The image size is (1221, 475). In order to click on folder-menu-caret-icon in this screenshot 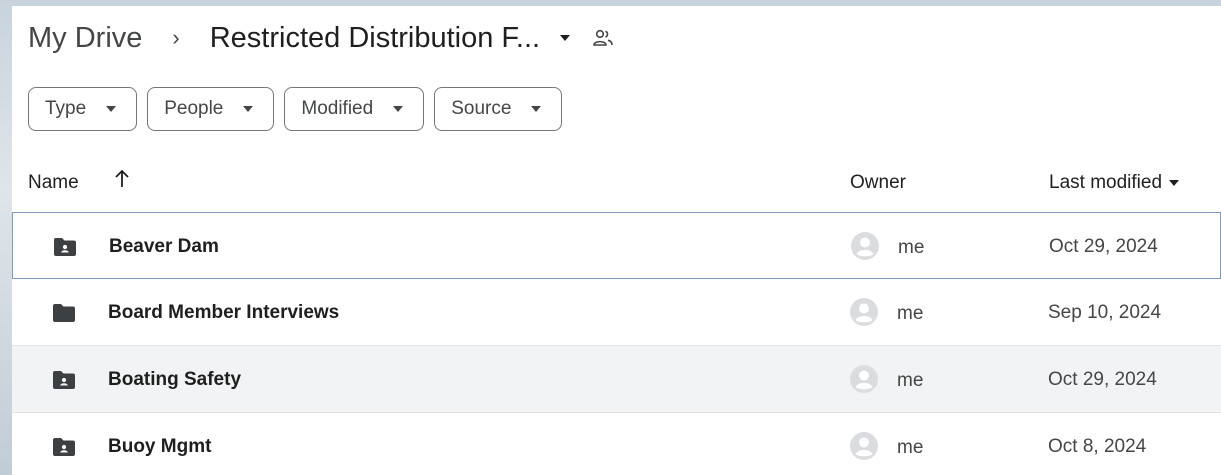, I will do `click(565, 38)`.